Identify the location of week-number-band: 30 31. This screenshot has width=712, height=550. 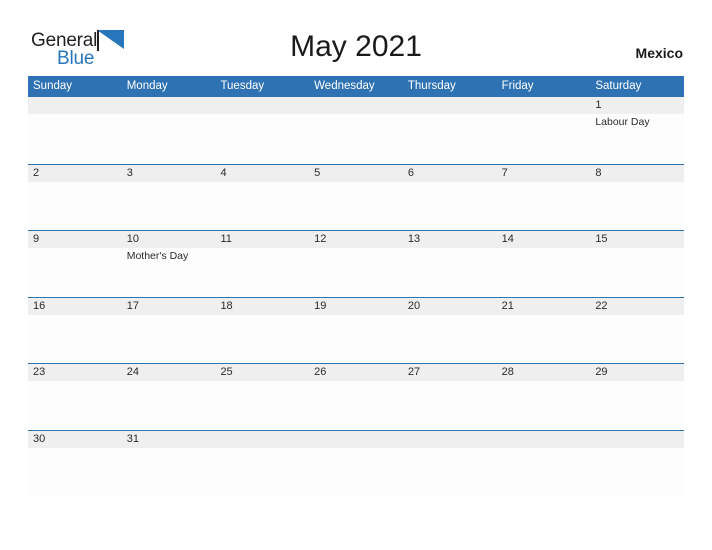
(356, 439).